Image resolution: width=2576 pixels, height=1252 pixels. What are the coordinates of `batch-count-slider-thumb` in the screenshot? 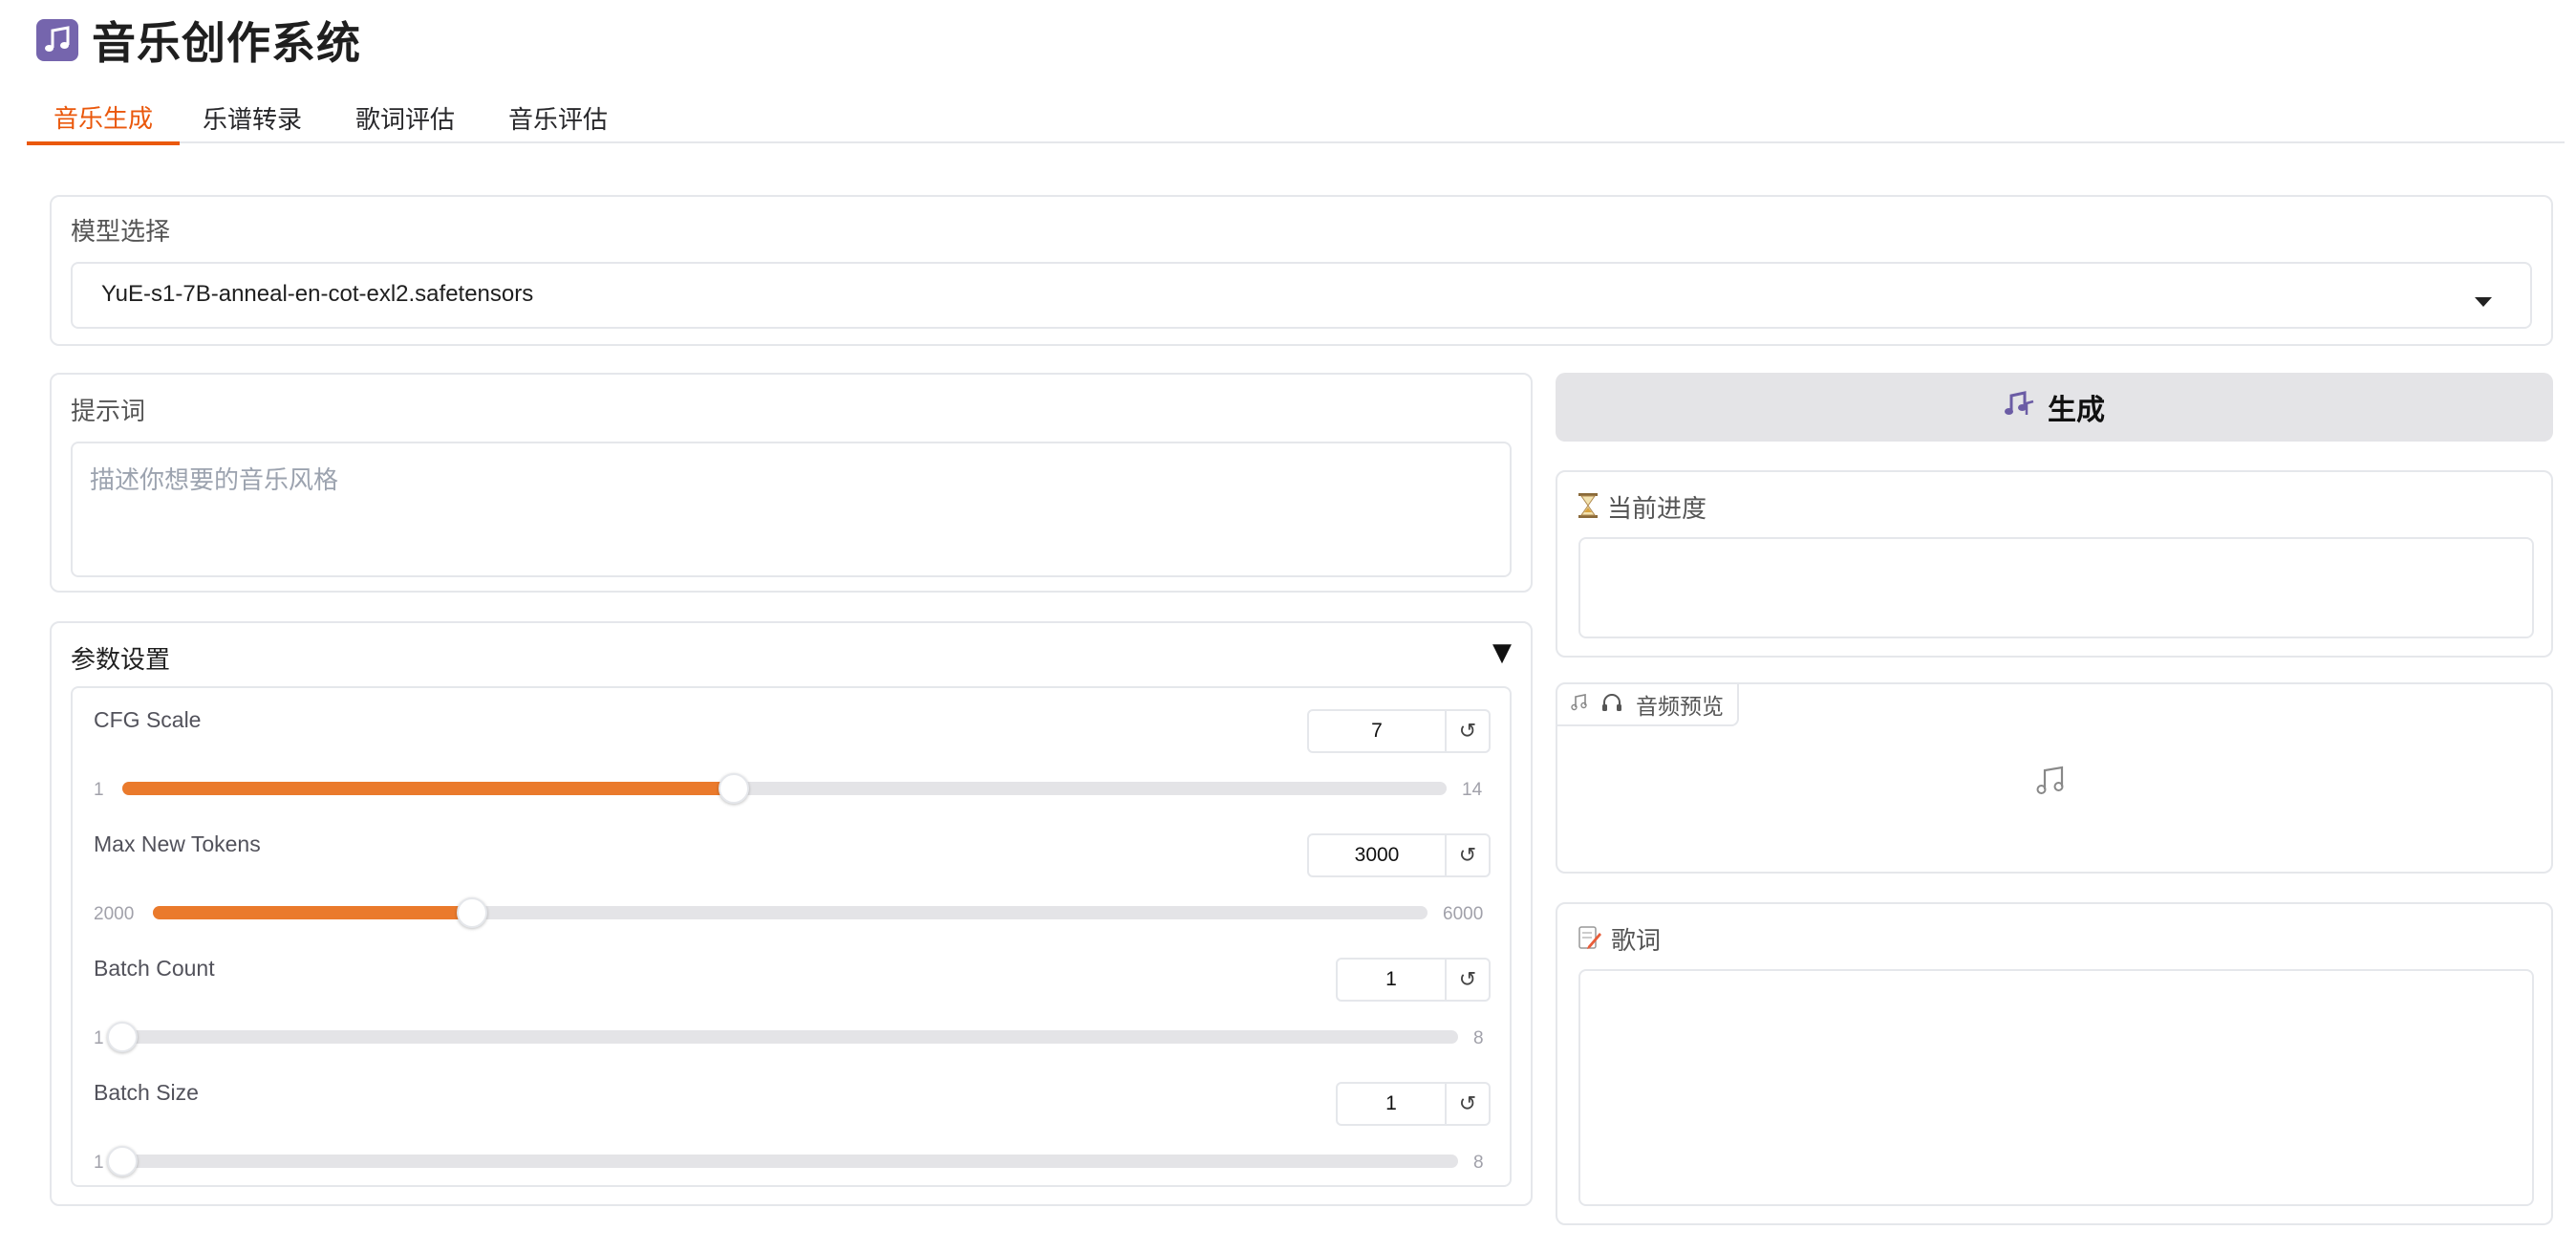 It's located at (122, 1037).